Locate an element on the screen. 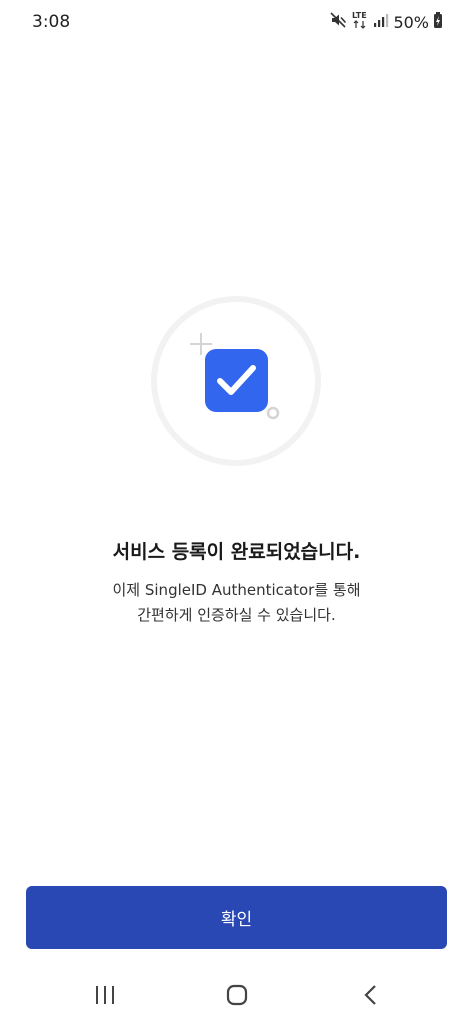 The height and width of the screenshot is (1024, 473). status-bar: 3:08 LTE 50% is located at coordinates (236, 22).